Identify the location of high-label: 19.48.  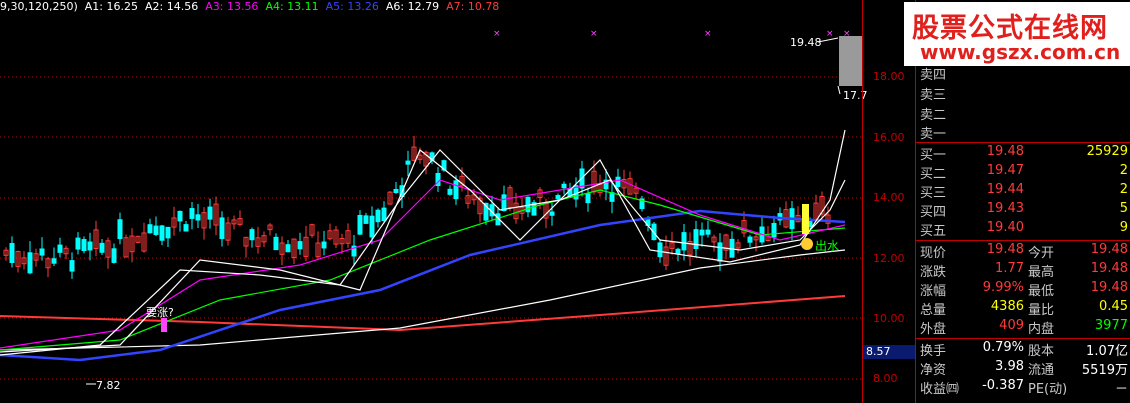
(806, 42).